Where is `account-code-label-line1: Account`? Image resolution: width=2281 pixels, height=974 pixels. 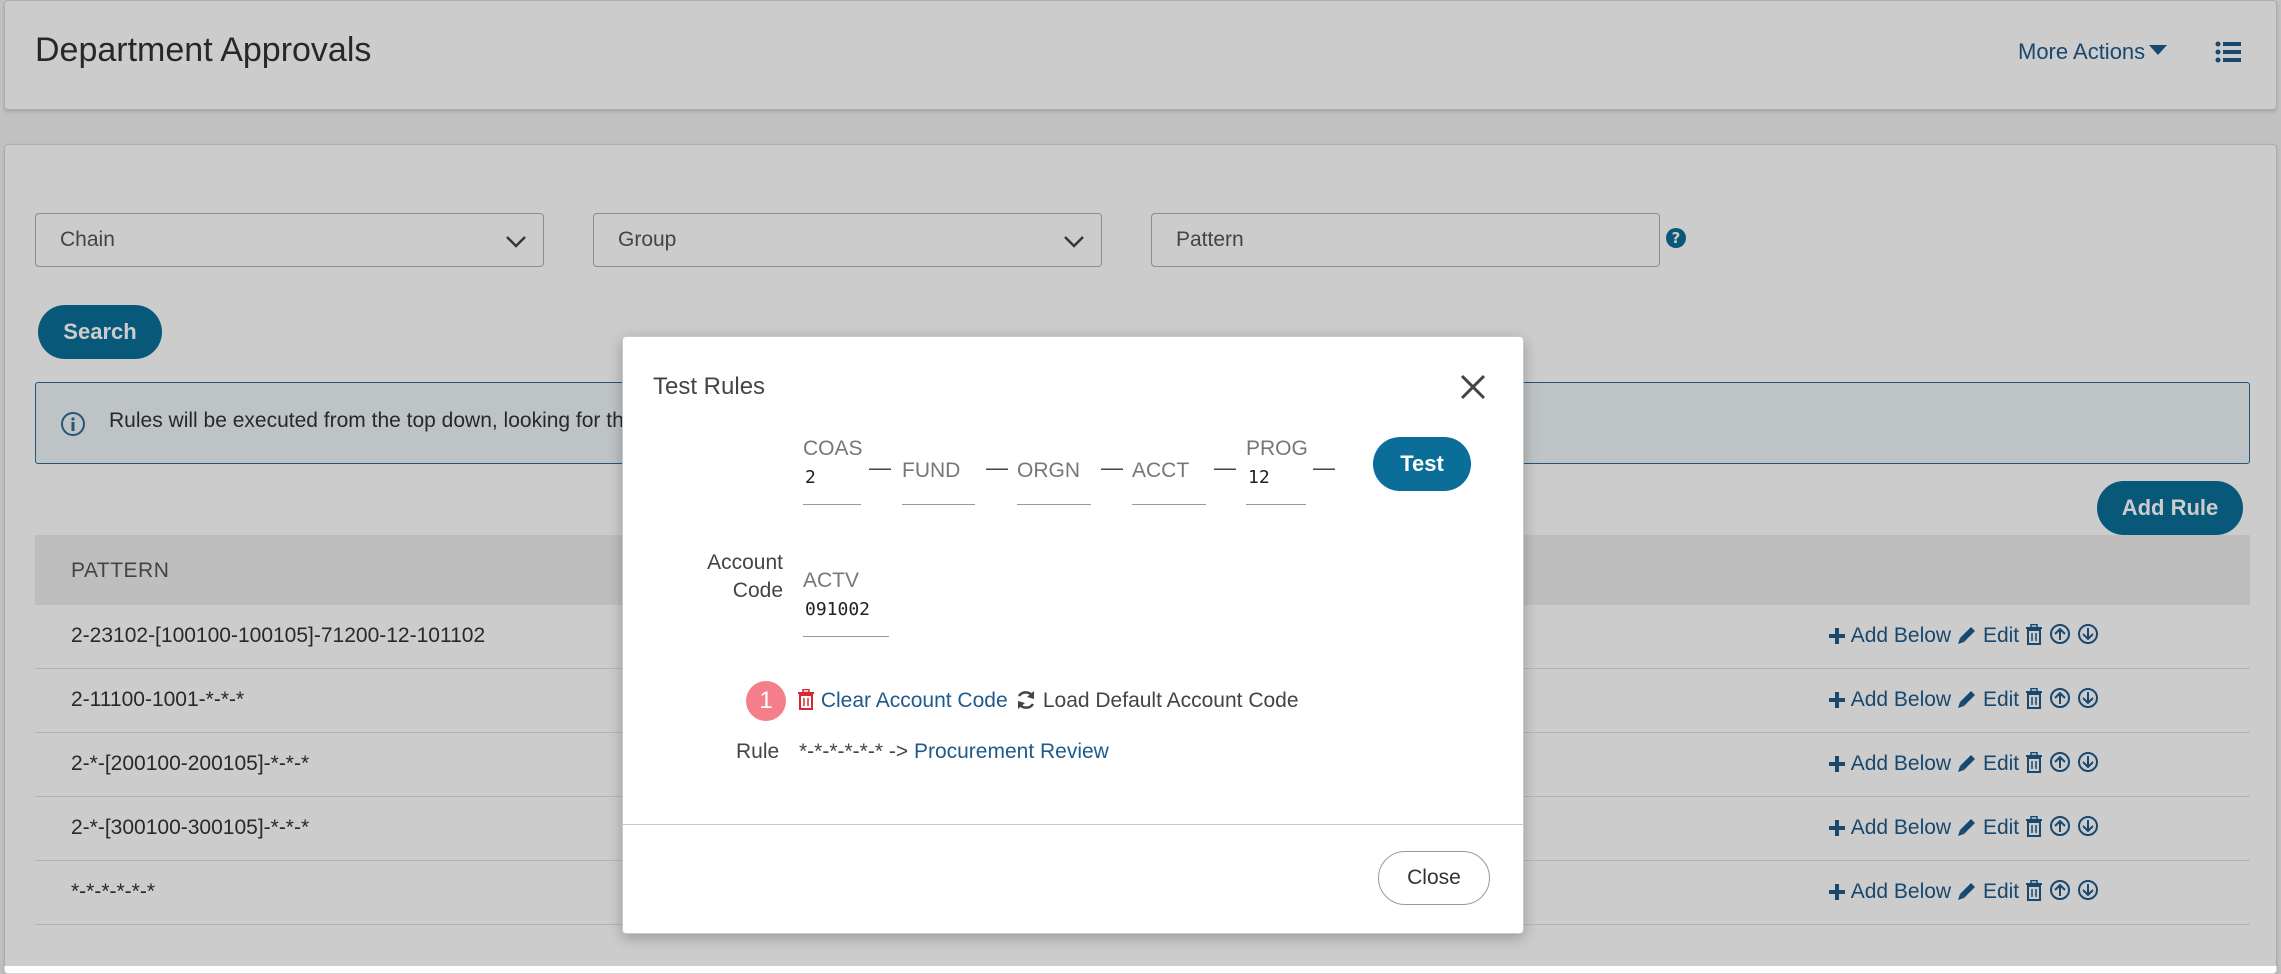
account-code-label-line1: Account is located at coordinates (745, 562).